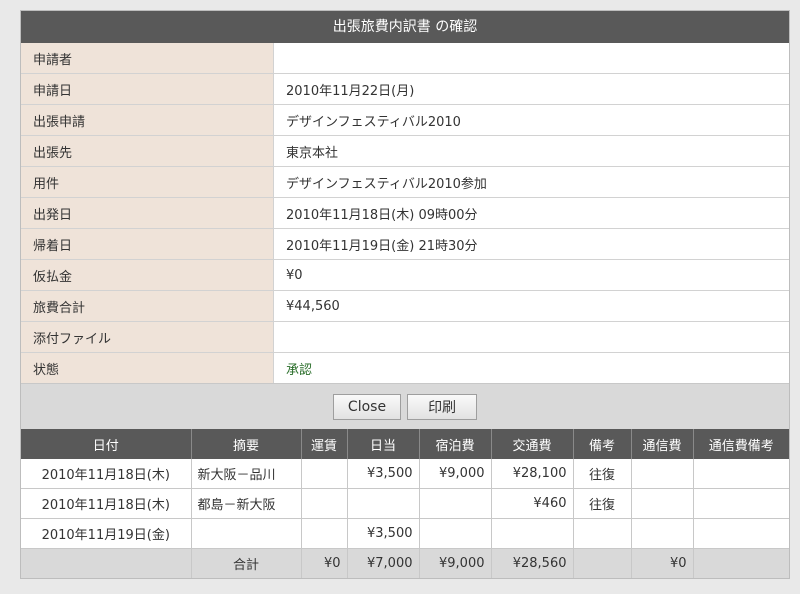 This screenshot has width=800, height=594. I want to click on info-label: 用件, so click(147, 182).